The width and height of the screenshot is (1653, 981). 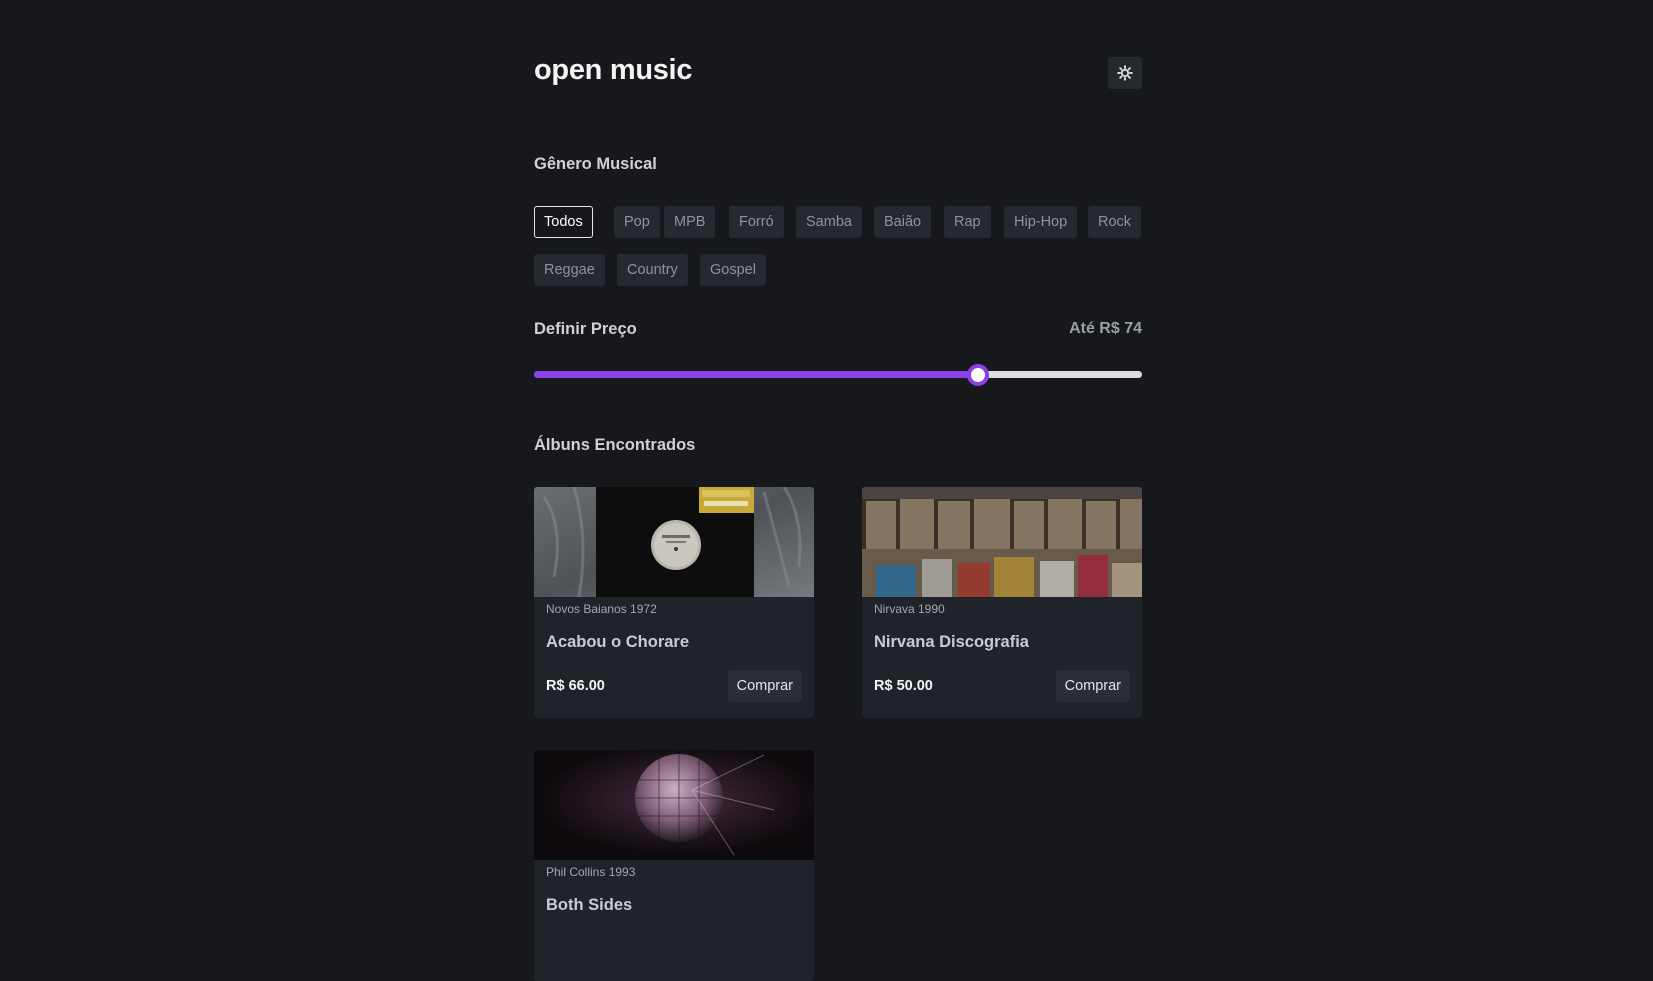 I want to click on gear-icon, so click(x=1125, y=73).